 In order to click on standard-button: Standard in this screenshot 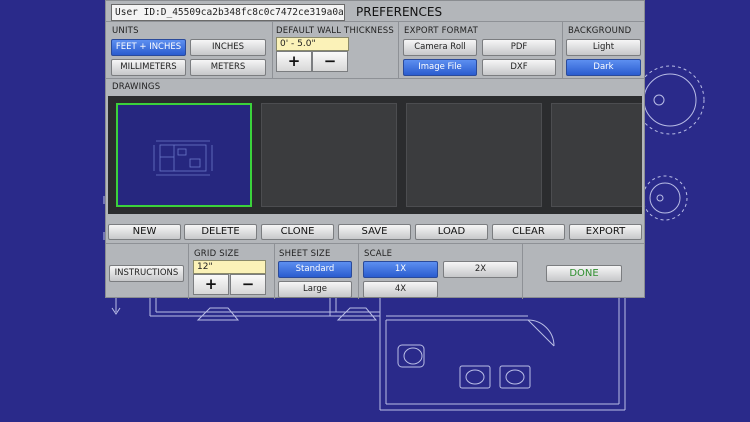, I will do `click(315, 269)`.